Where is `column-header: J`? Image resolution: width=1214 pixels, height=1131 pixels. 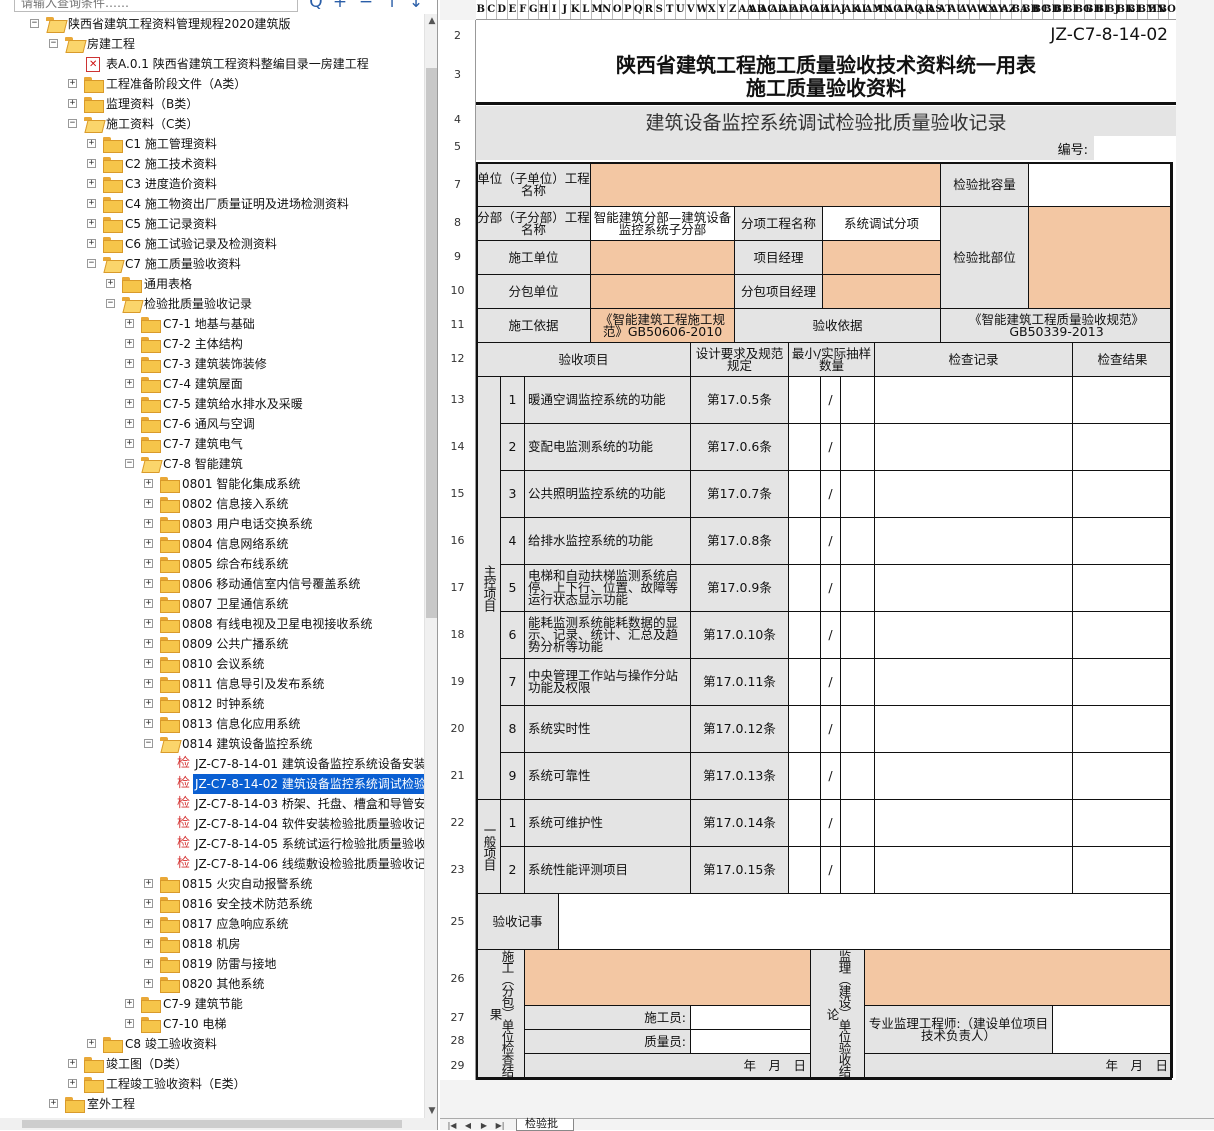 column-header: J is located at coordinates (565, 9).